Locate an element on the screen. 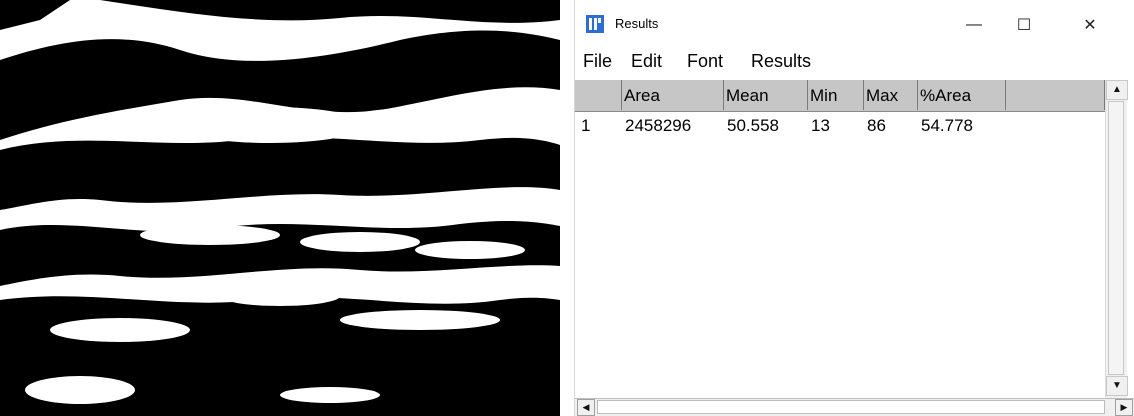 This screenshot has width=1134, height=416. maximize-button: ☐ is located at coordinates (1024, 25).